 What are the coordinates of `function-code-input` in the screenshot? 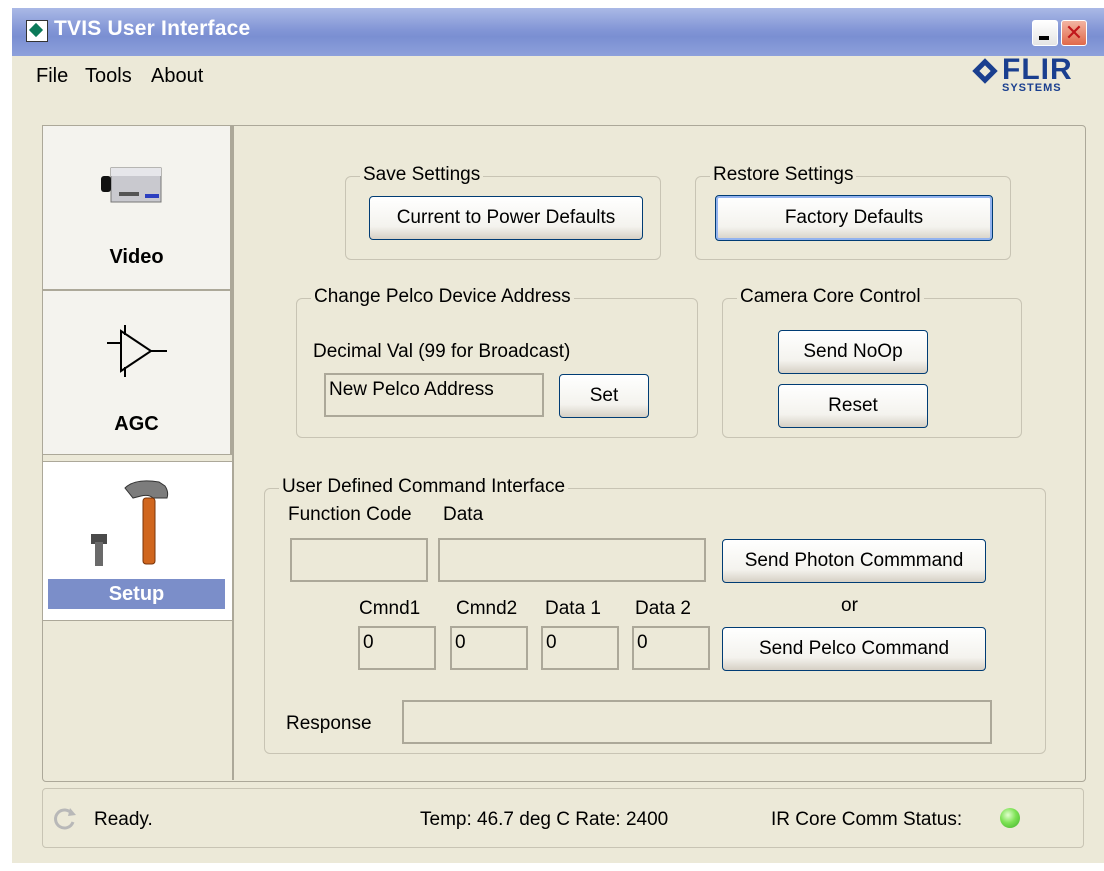 It's located at (359, 560).